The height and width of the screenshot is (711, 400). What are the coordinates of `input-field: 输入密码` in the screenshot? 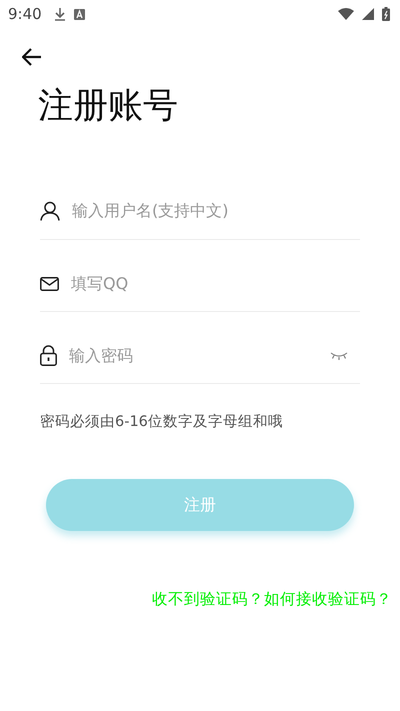 It's located at (193, 355).